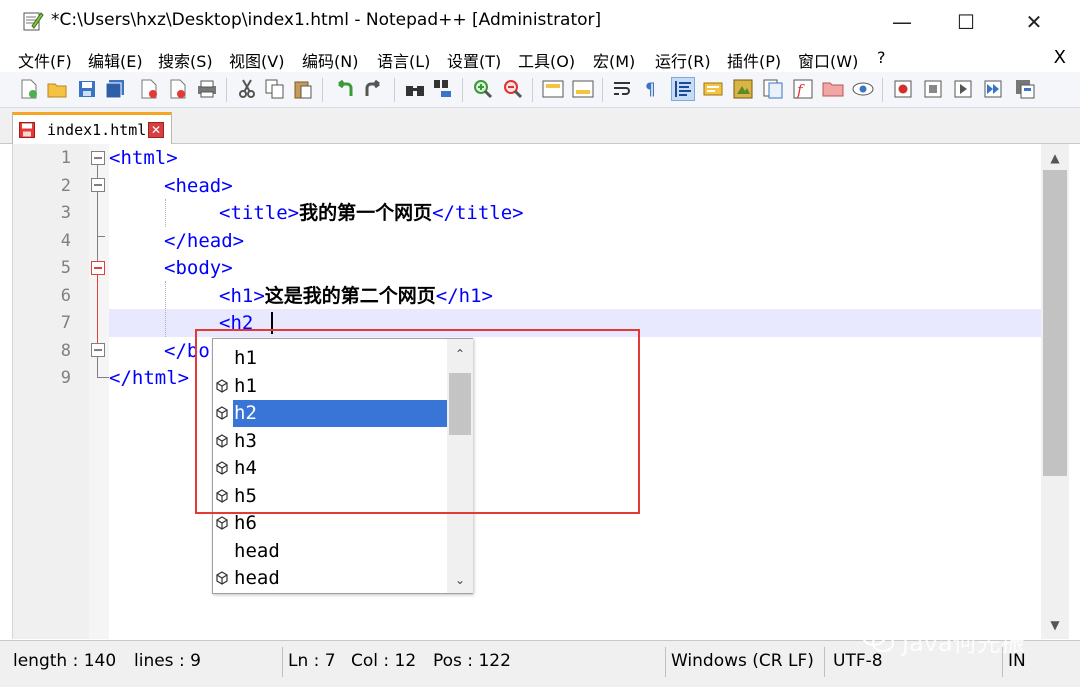  I want to click on save-macro-icon, so click(1025, 89).